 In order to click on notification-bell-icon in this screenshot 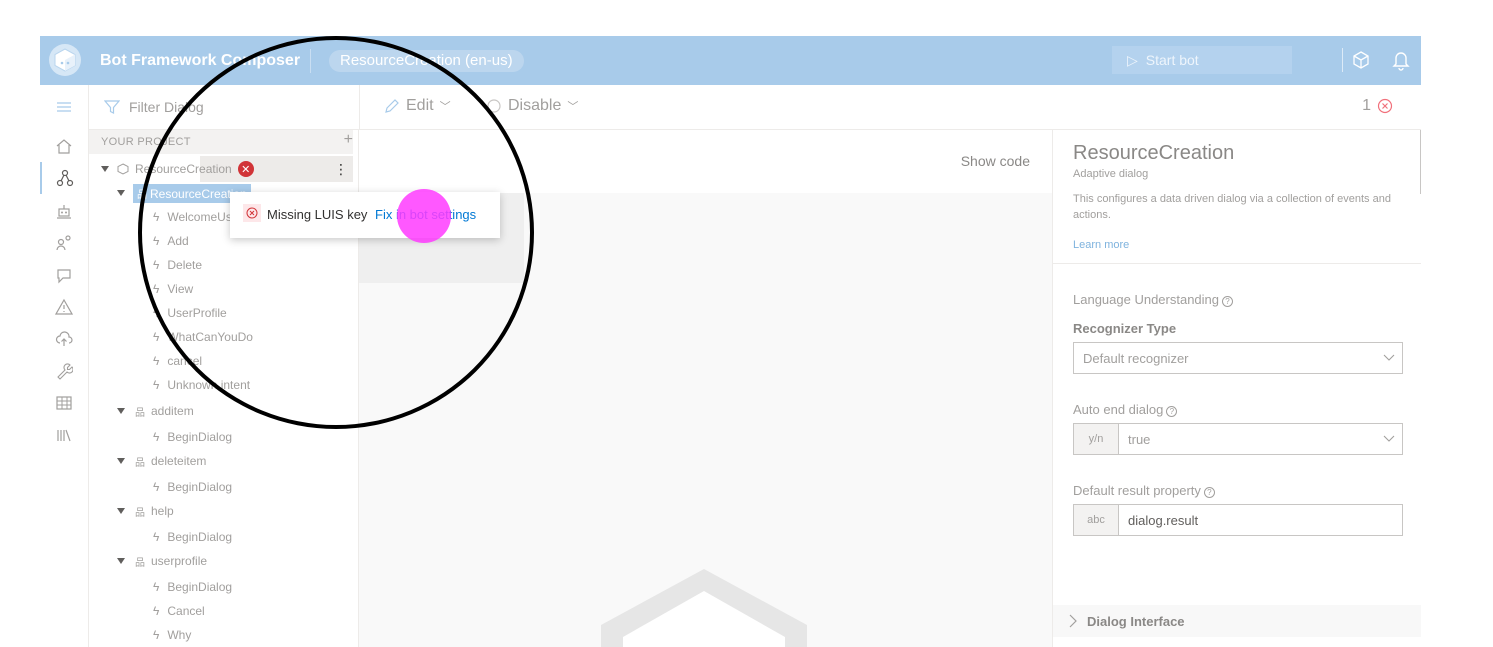, I will do `click(1401, 60)`.